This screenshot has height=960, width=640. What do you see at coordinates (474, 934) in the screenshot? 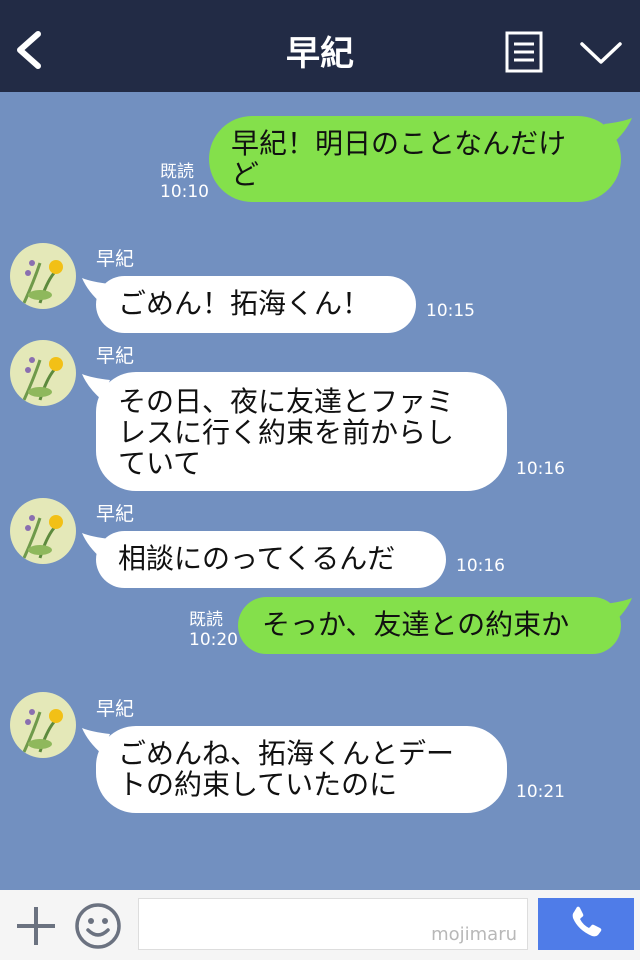
I see `watermark: mojimaru` at bounding box center [474, 934].